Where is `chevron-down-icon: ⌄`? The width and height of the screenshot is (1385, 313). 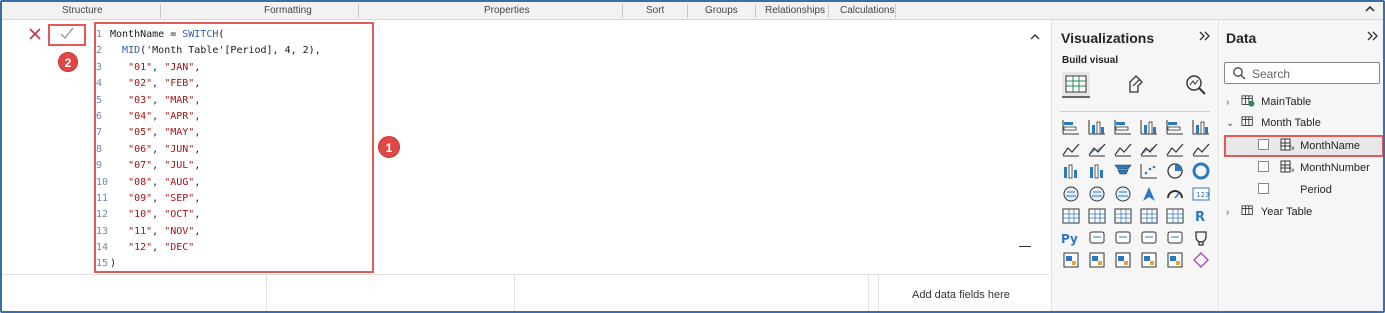 chevron-down-icon: ⌄ is located at coordinates (1232, 124).